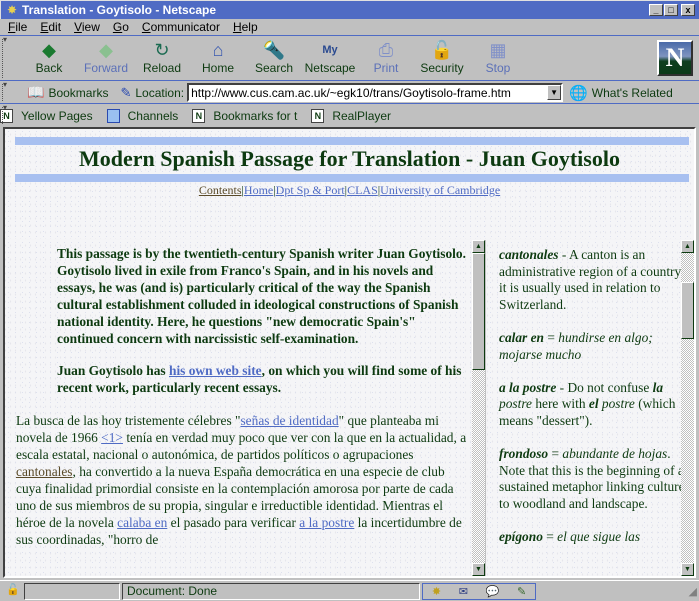  Describe the element at coordinates (35, 92) in the screenshot. I see `bookmarks-icon: 📖` at that location.